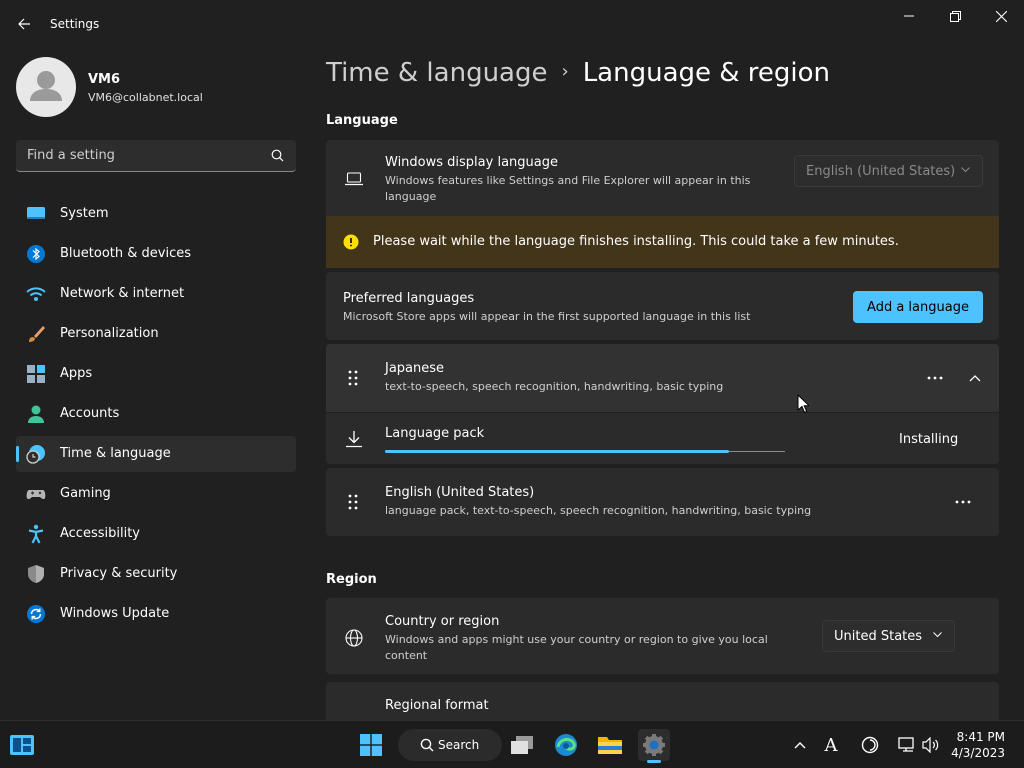  Describe the element at coordinates (156, 414) in the screenshot. I see `sidebar-item-accounts: Accounts` at that location.